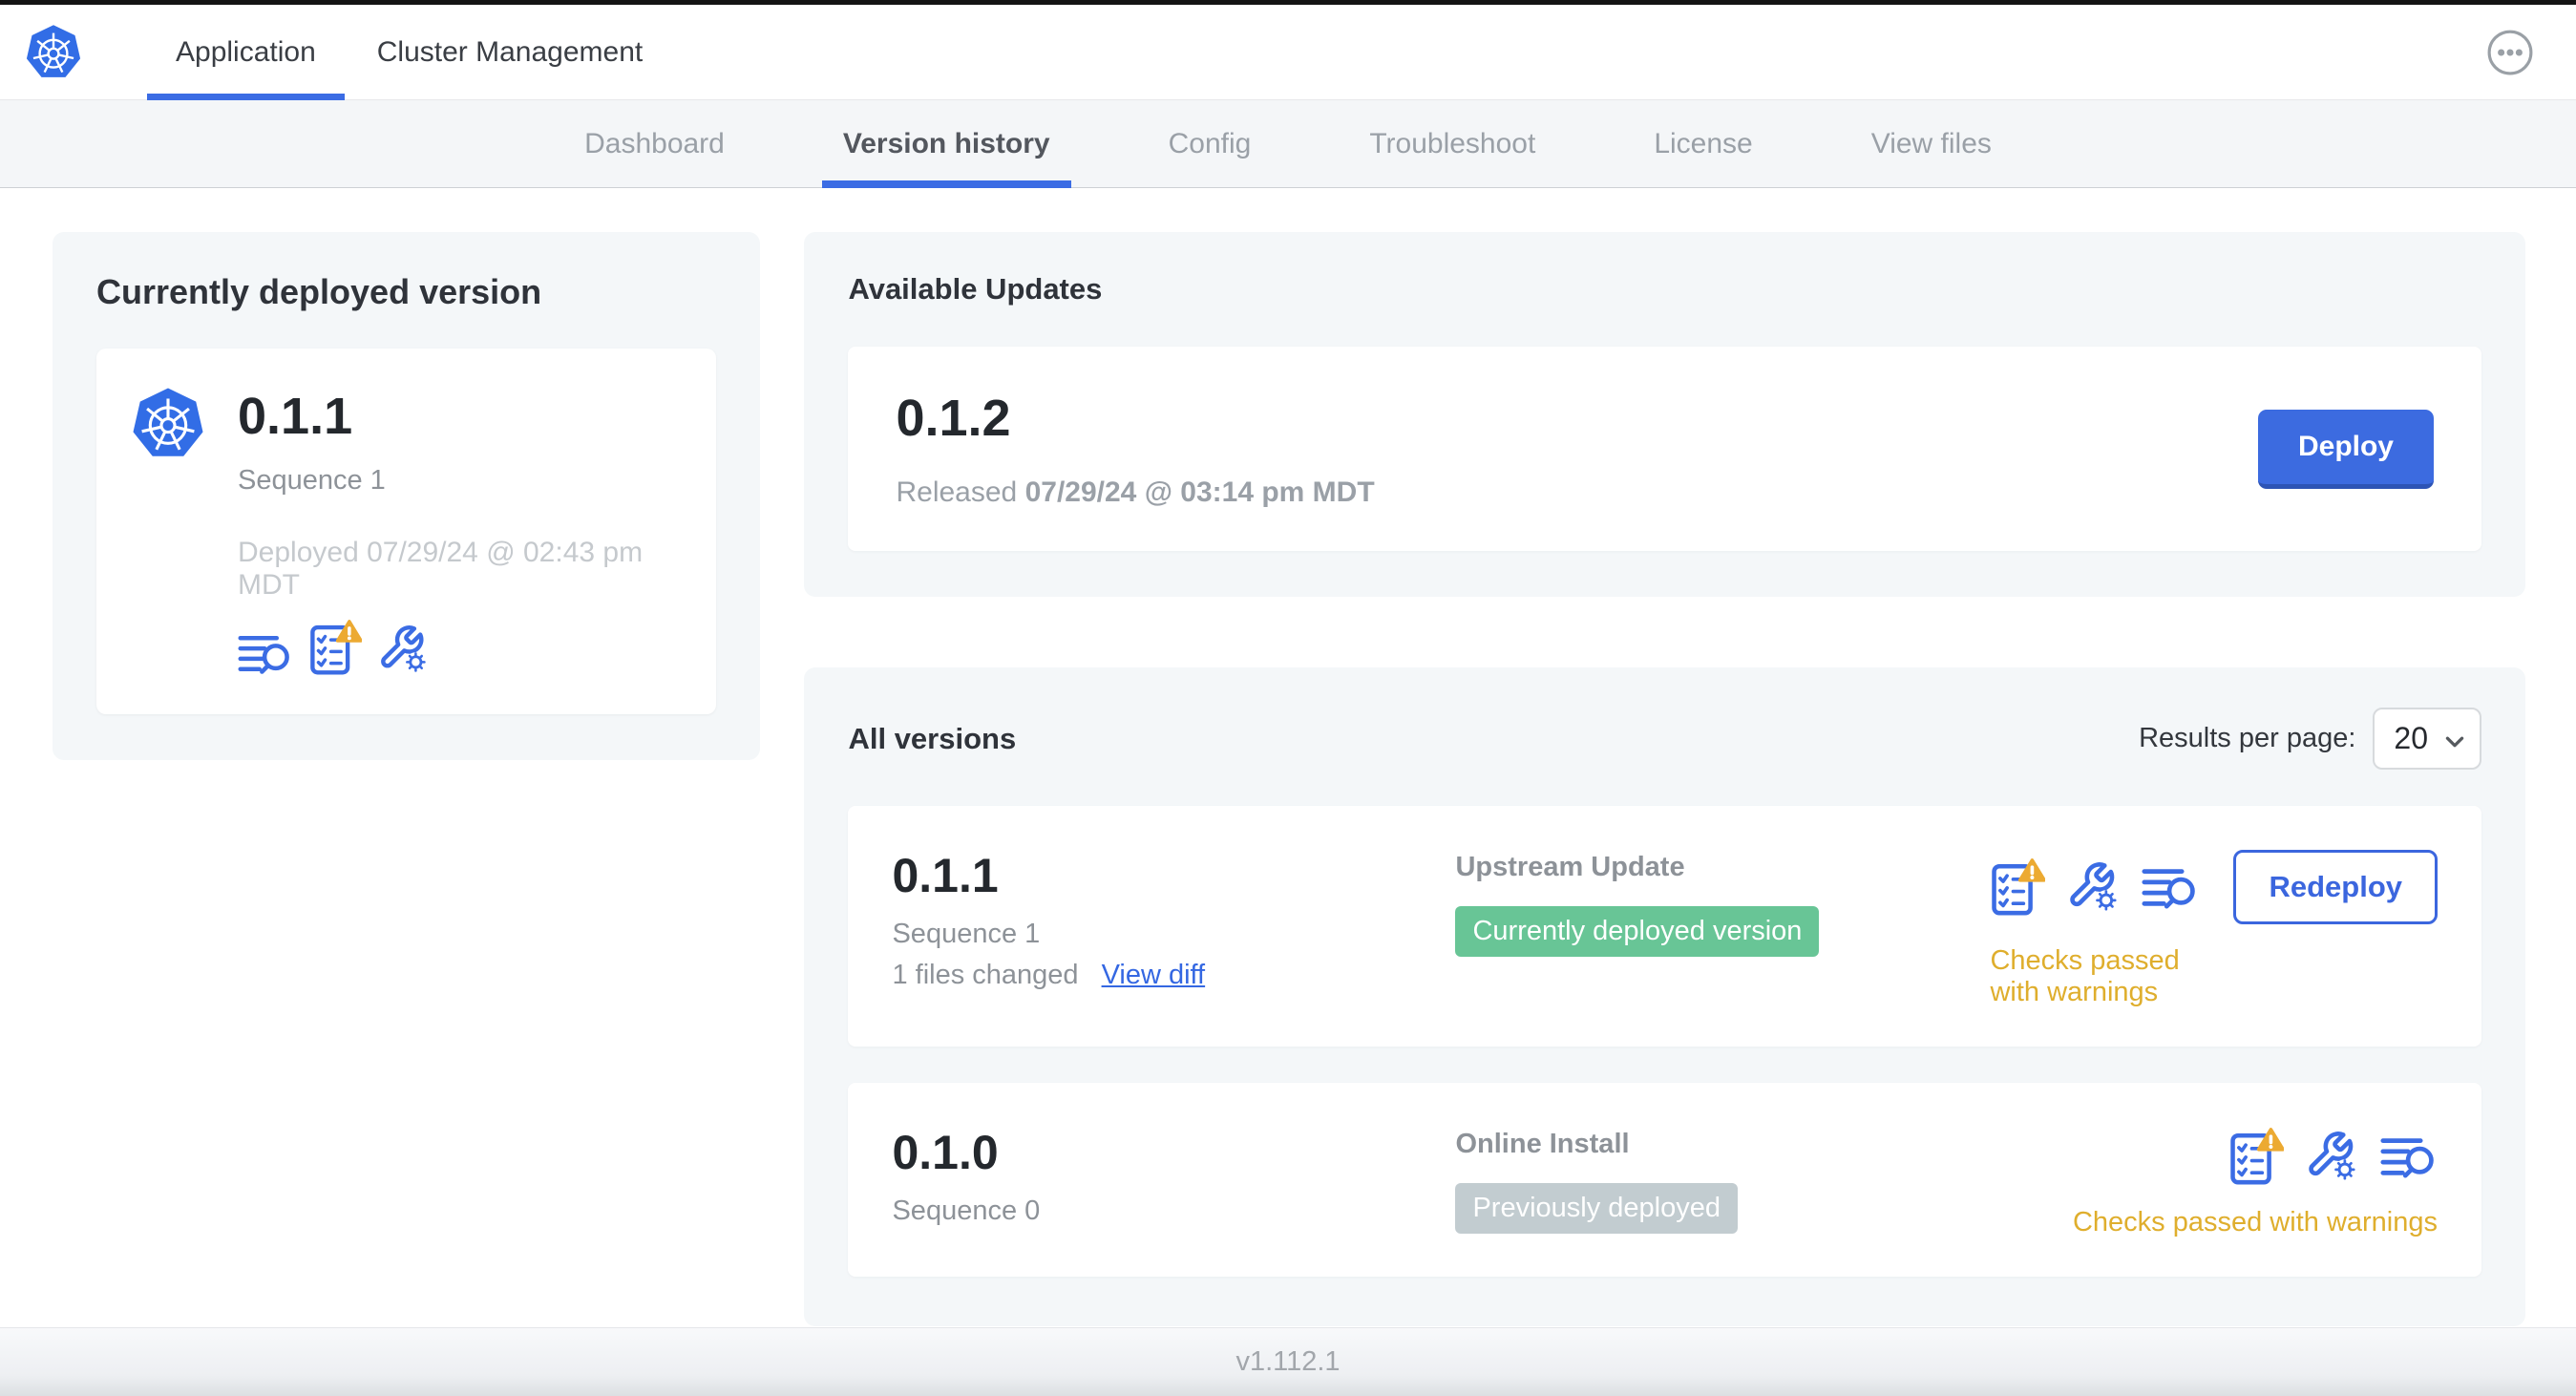 This screenshot has height=1396, width=2576. Describe the element at coordinates (1931, 143) in the screenshot. I see `subnav-view-files: View files` at that location.